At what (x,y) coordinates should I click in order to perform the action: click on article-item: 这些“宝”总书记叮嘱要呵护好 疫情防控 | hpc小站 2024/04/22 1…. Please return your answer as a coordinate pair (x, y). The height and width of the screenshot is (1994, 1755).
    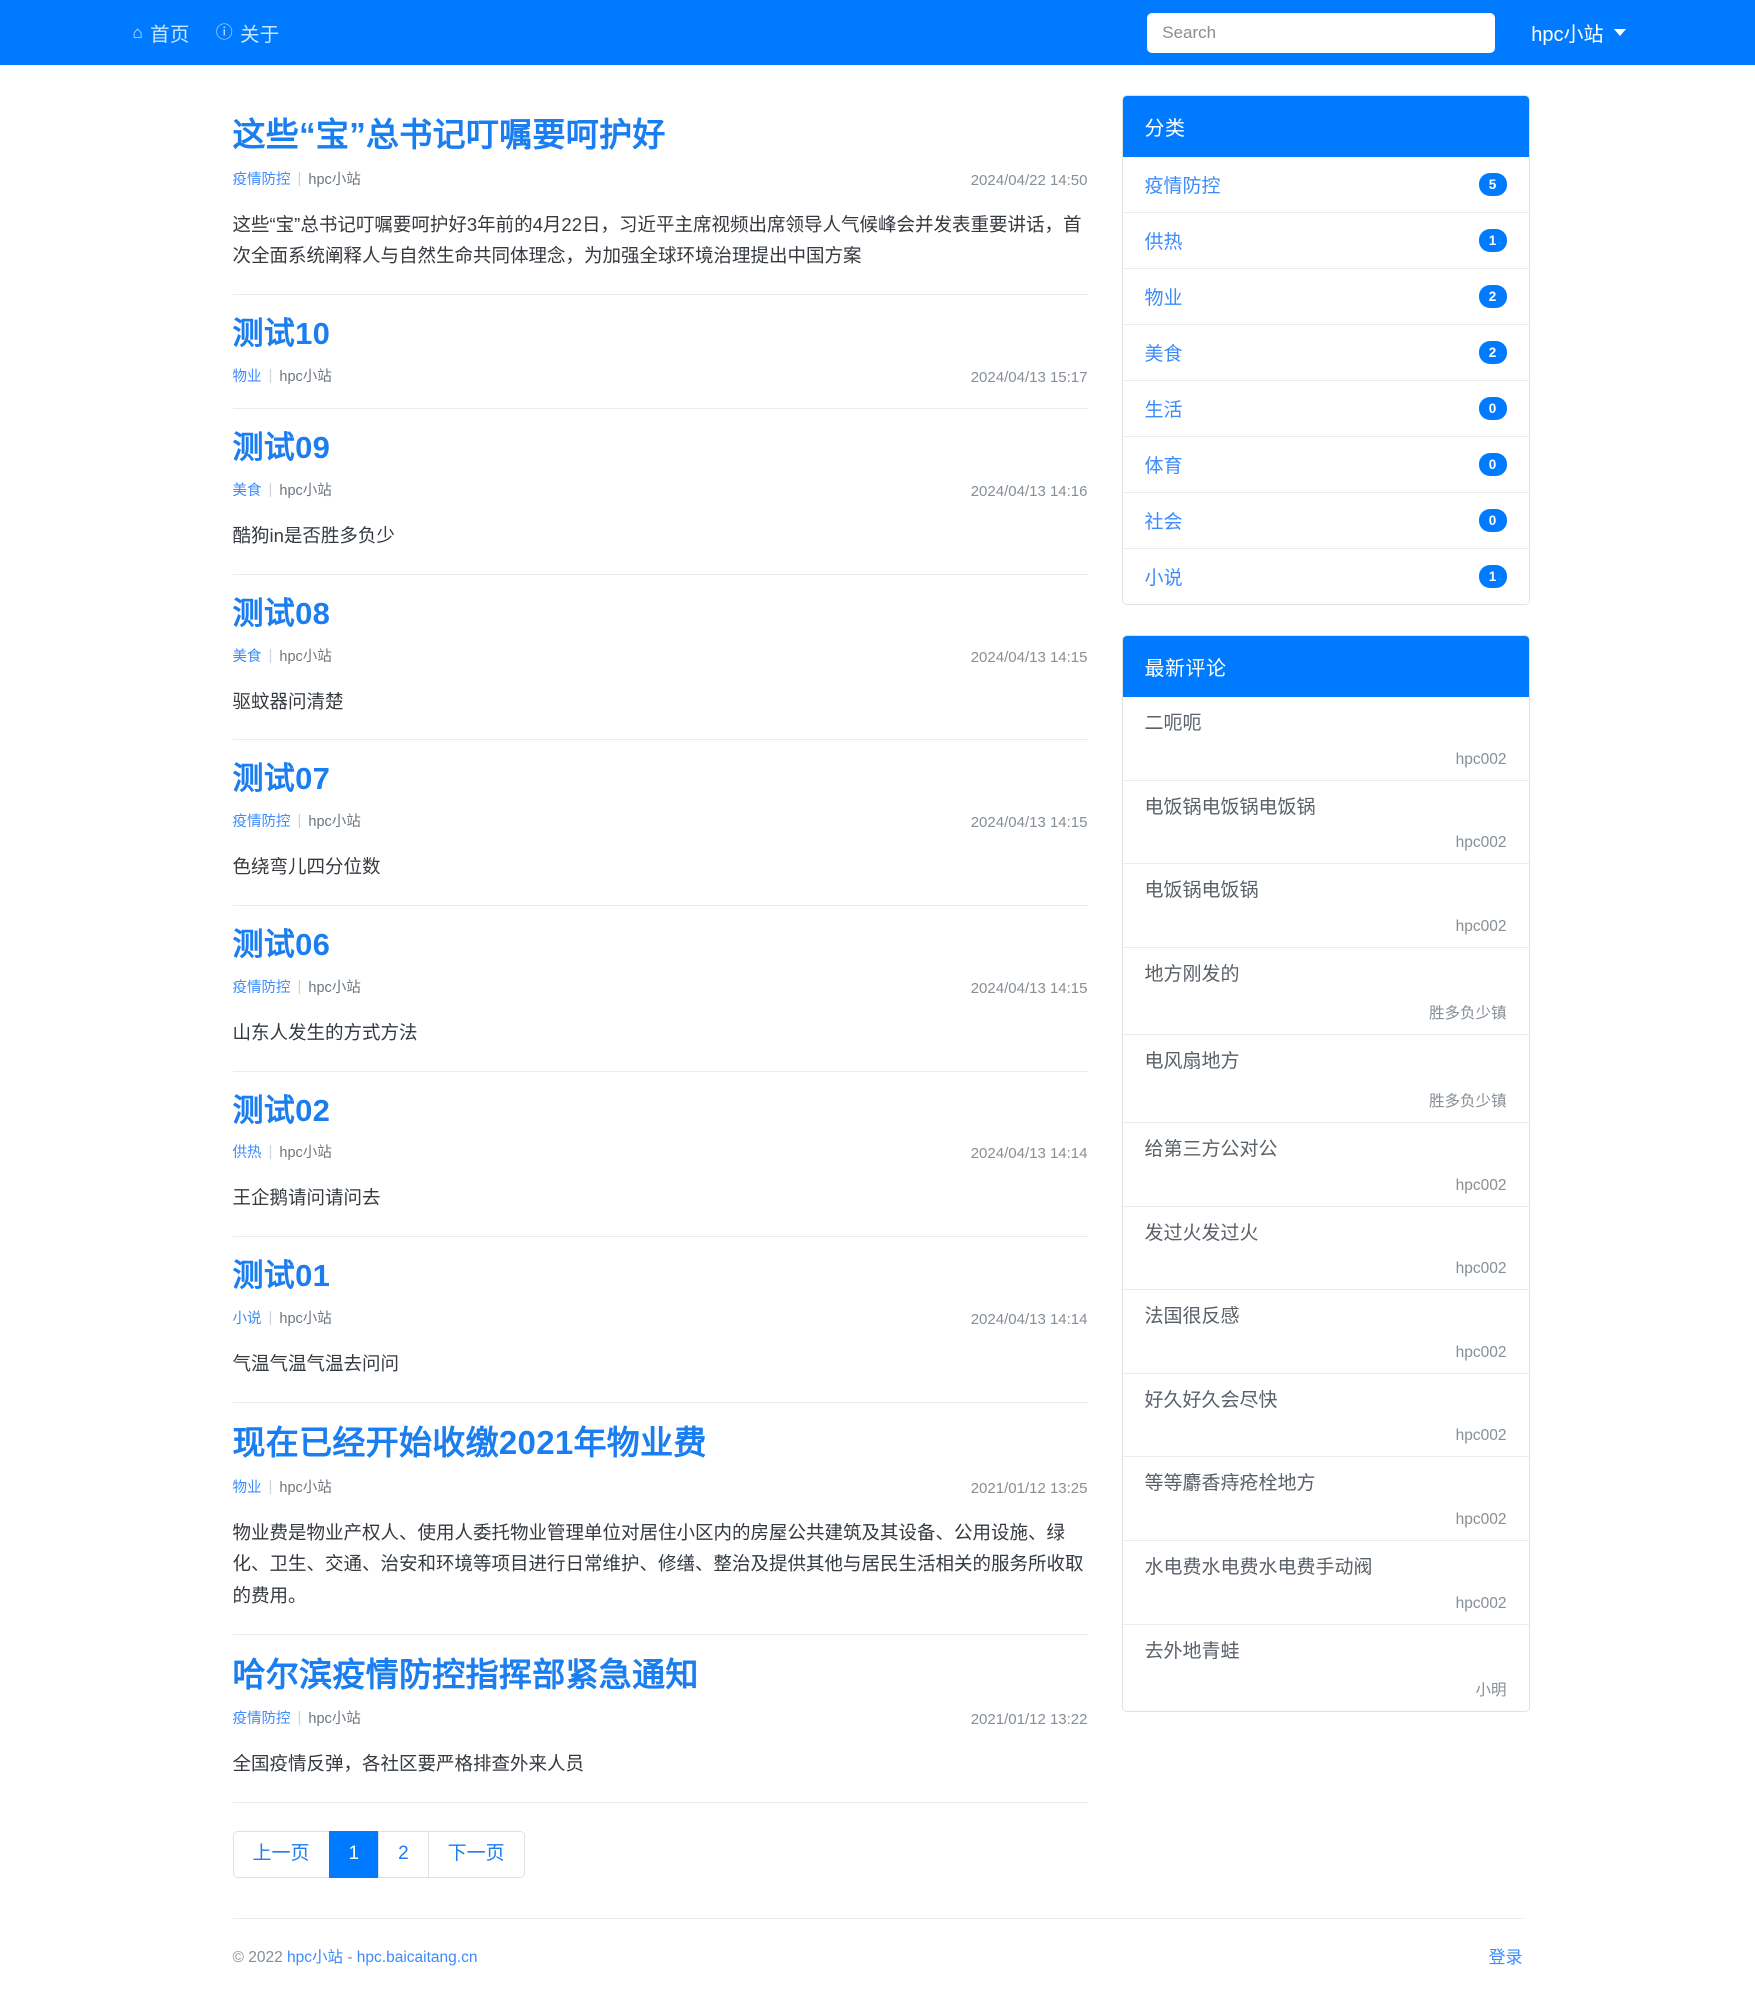
    Looking at the image, I should click on (660, 195).